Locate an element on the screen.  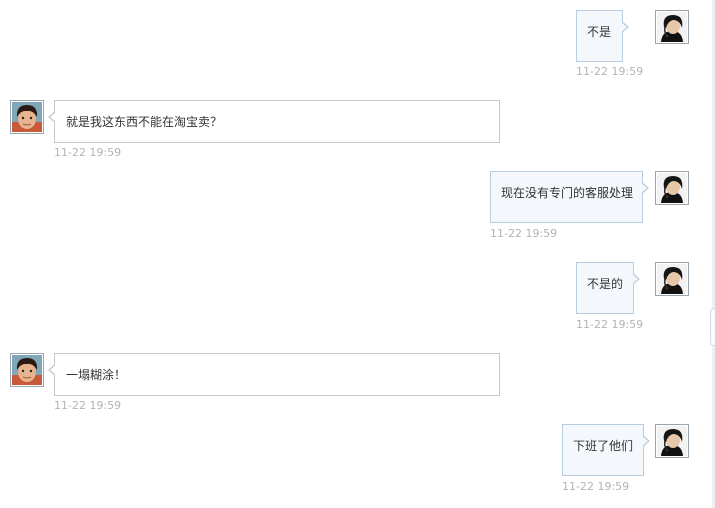
message-text: 一塌糊涂！ is located at coordinates (96, 375).